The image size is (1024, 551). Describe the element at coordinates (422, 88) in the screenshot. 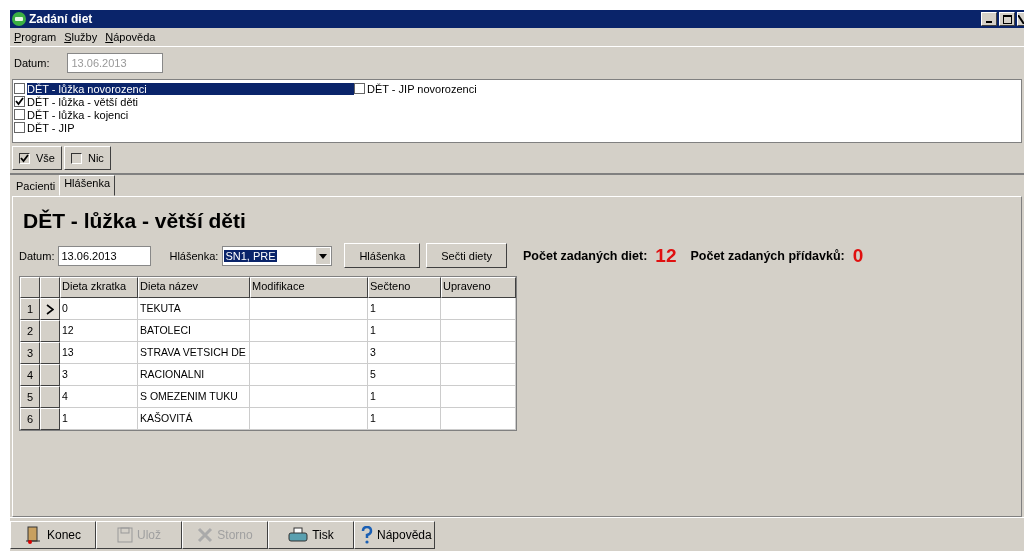

I see `ward-label: DĚT - JIP novorozenci` at that location.